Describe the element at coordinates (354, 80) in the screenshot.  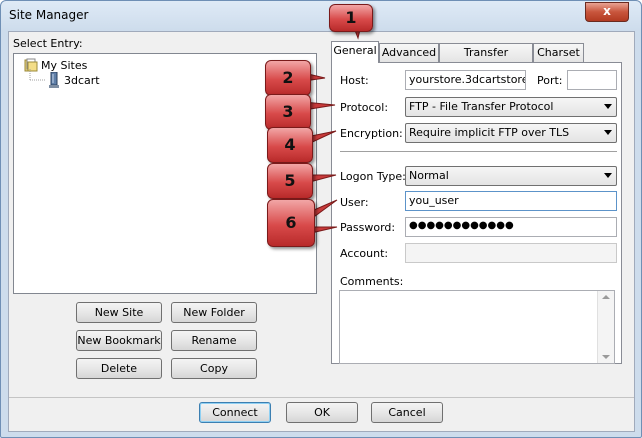
I see `host-label: Host:` at that location.